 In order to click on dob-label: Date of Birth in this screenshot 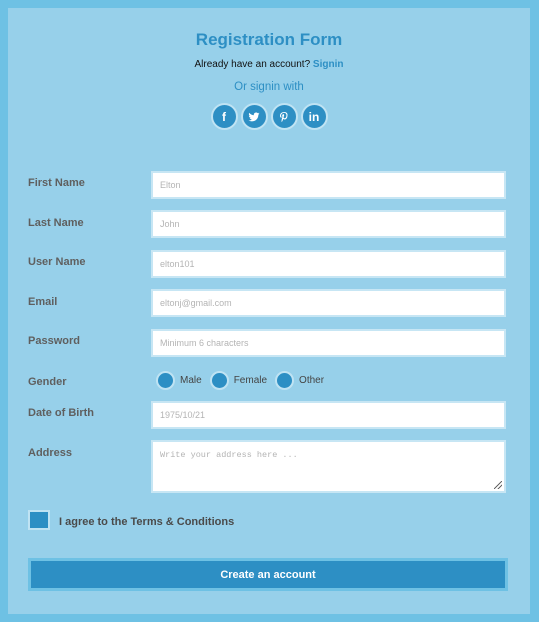, I will do `click(61, 413)`.